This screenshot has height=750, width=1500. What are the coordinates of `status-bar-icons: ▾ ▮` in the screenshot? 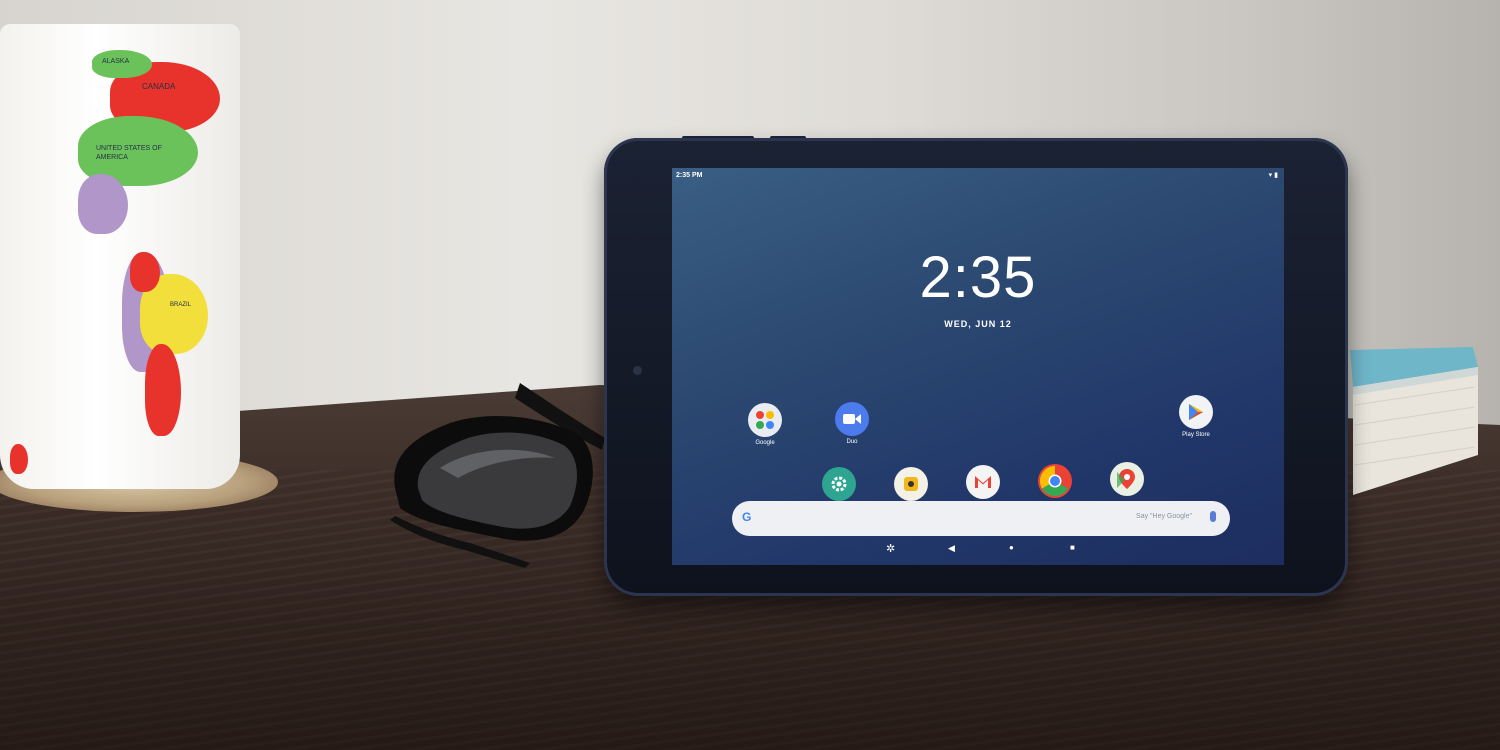 It's located at (1273, 175).